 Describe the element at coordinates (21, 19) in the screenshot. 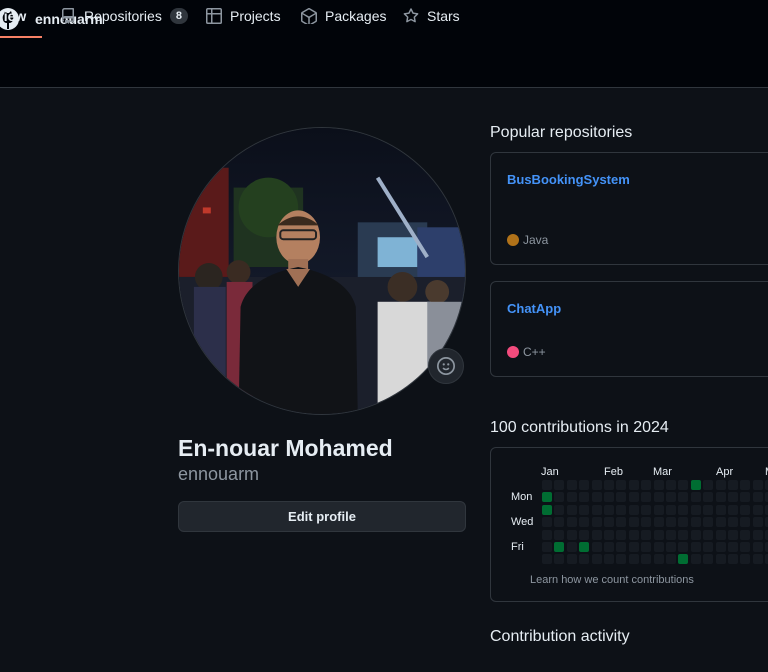

I see `tab-overview: Overview` at that location.